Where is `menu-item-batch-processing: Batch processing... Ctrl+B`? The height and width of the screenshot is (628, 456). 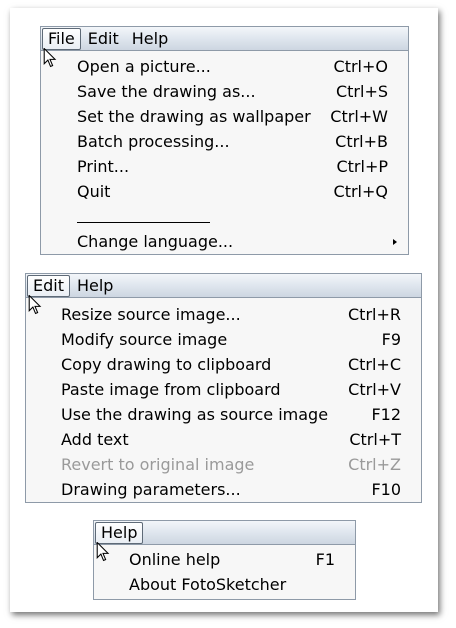
menu-item-batch-processing: Batch processing... Ctrl+B is located at coordinates (224, 141).